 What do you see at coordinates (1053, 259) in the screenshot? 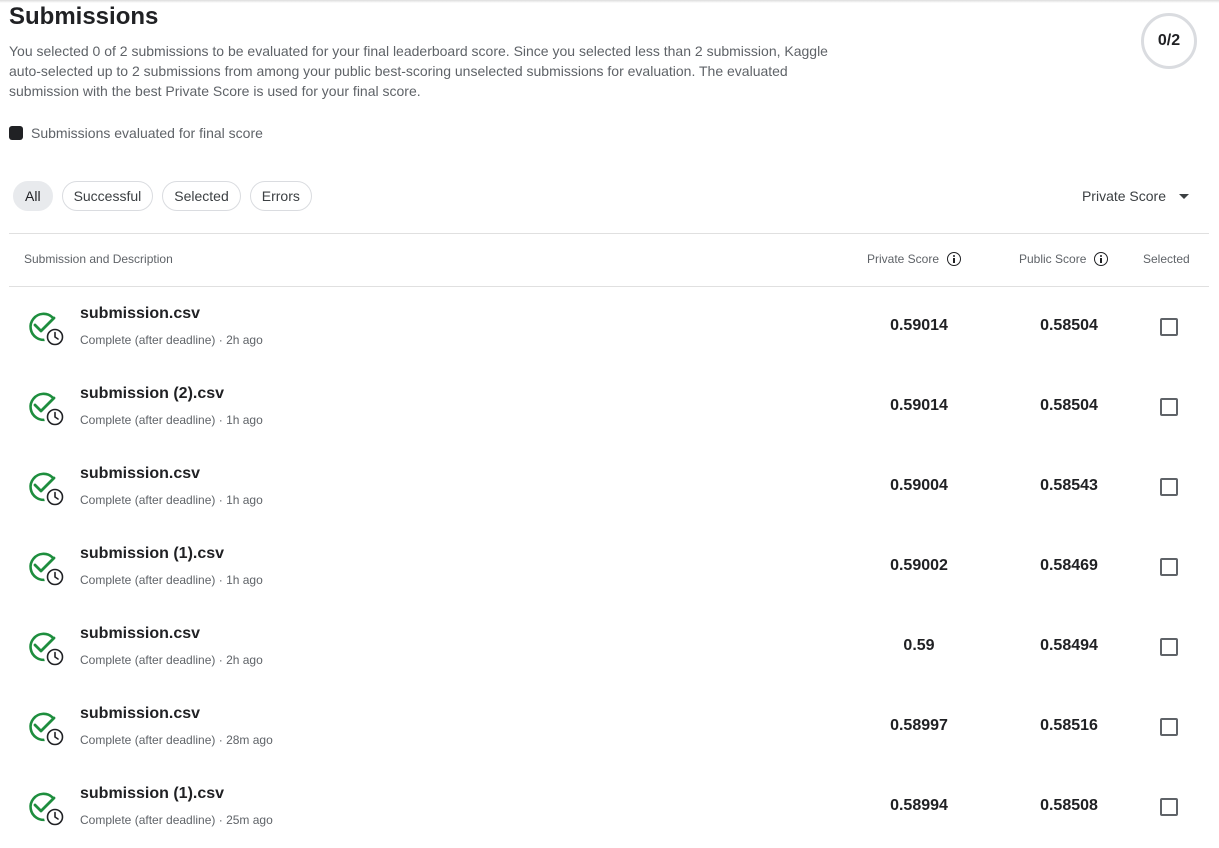
I see `column-header-public-label: Public Score` at bounding box center [1053, 259].